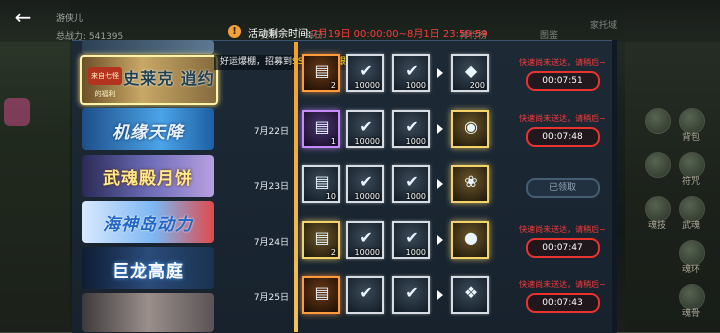 The height and width of the screenshot is (333, 720). What do you see at coordinates (690, 138) in the screenshot?
I see `menu-label: 背包` at bounding box center [690, 138].